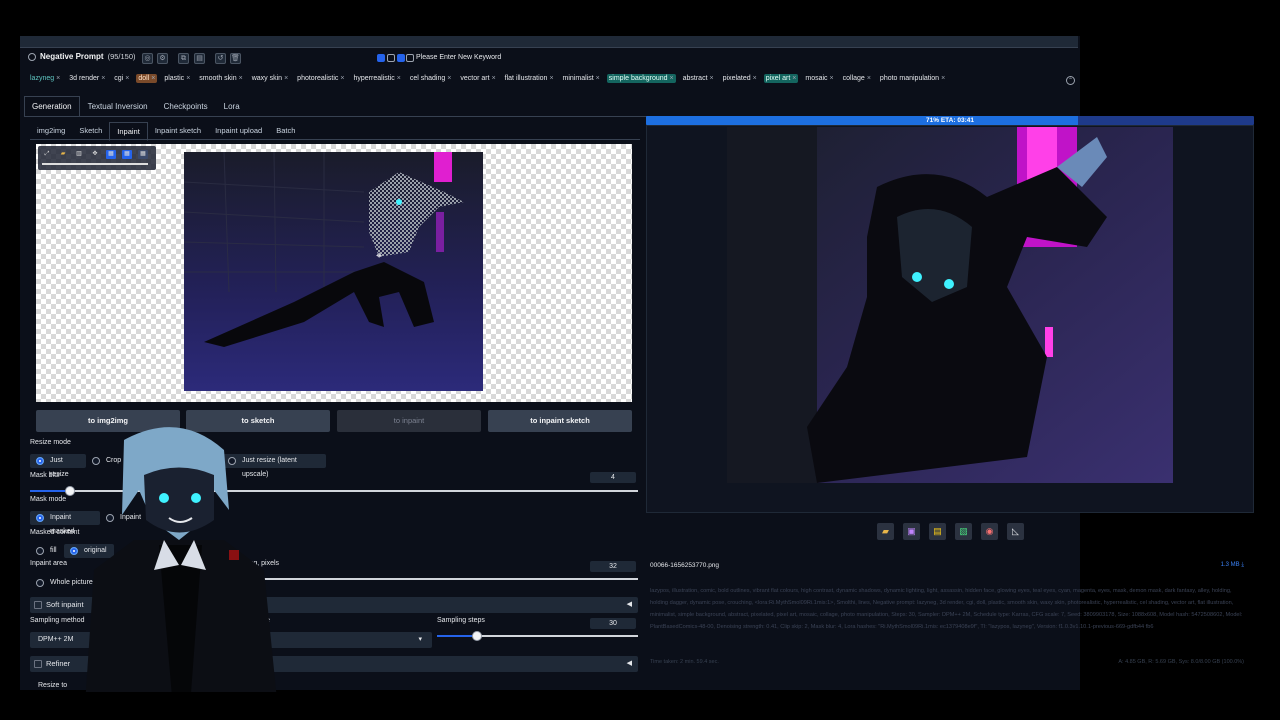  I want to click on tag-label: 3d render, so click(84, 78).